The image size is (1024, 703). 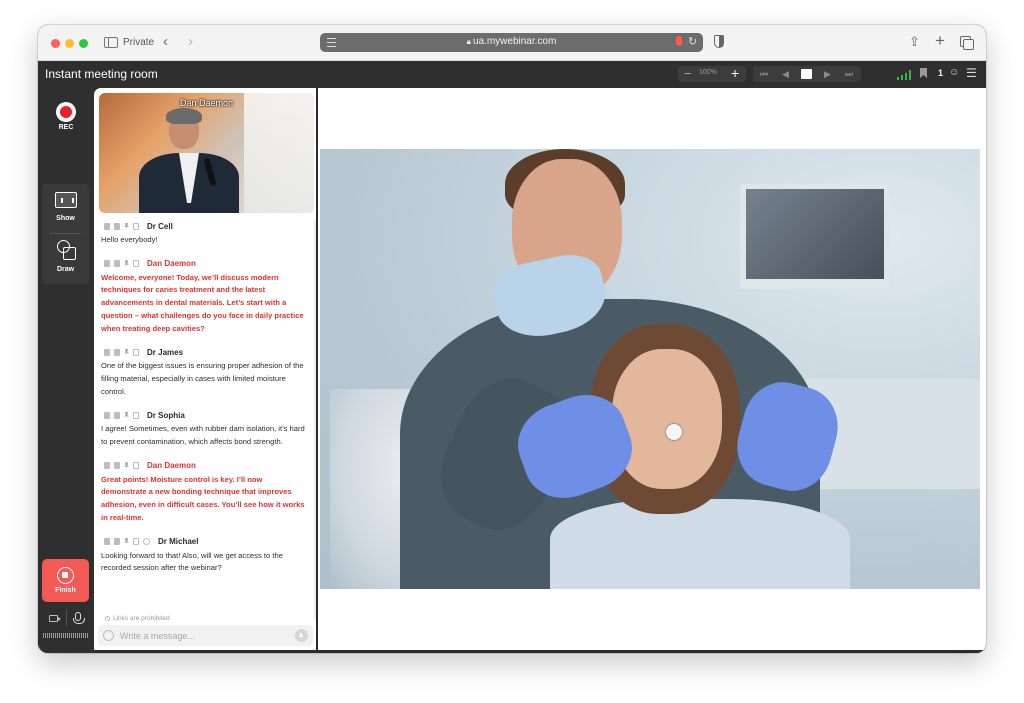 What do you see at coordinates (139, 42) in the screenshot?
I see `private-mode-label: Private` at bounding box center [139, 42].